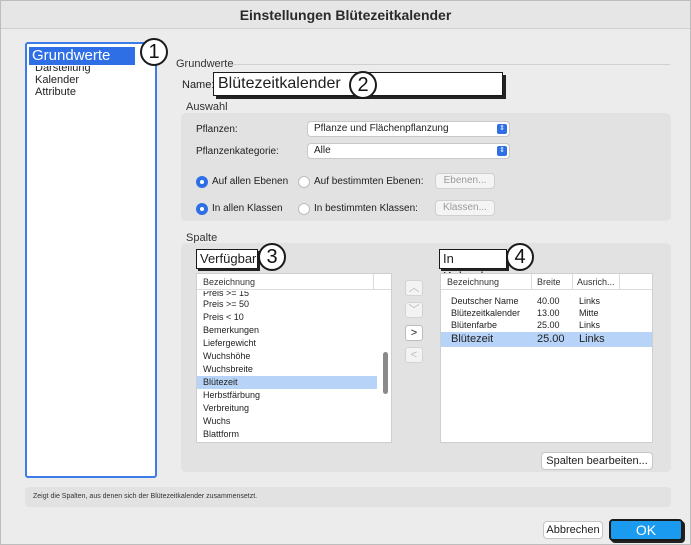 This screenshot has width=691, height=545. I want to click on list-item: Preis < 10, so click(287, 317).